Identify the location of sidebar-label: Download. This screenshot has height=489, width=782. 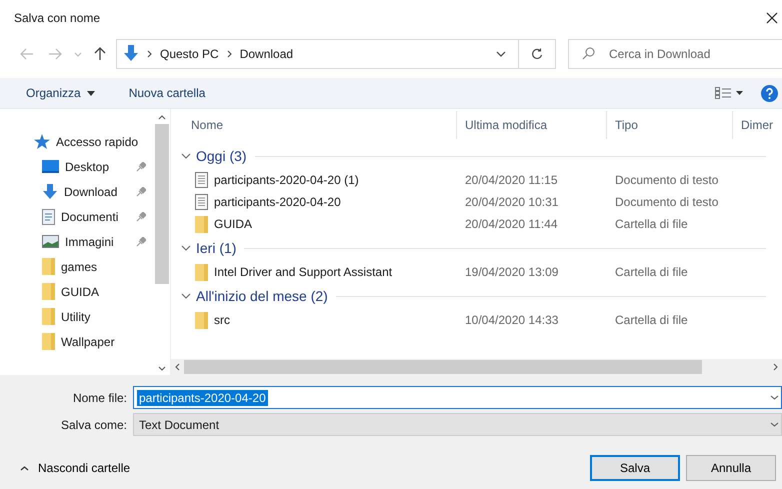
(91, 191).